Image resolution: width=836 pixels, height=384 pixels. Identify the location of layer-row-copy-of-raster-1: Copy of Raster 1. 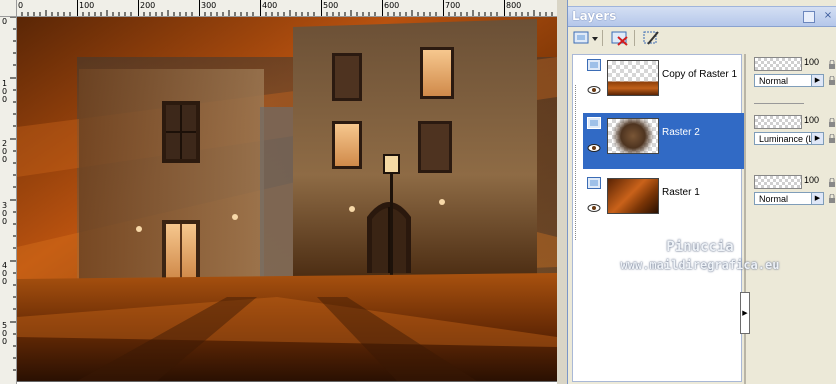
(664, 83).